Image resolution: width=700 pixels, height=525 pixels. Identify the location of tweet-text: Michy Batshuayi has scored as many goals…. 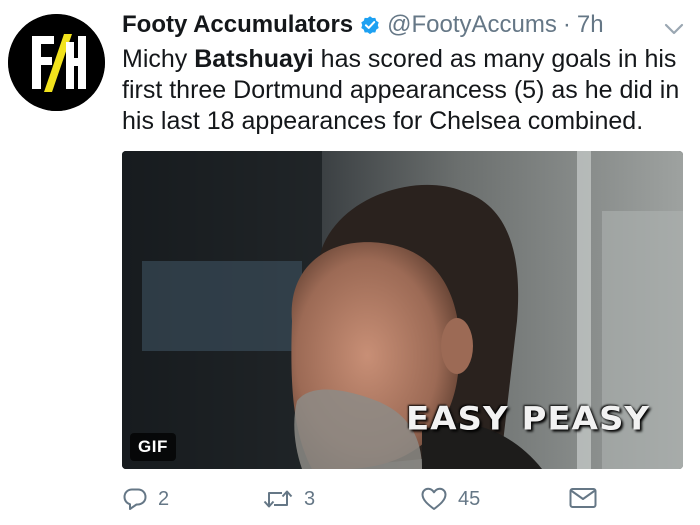
(407, 90).